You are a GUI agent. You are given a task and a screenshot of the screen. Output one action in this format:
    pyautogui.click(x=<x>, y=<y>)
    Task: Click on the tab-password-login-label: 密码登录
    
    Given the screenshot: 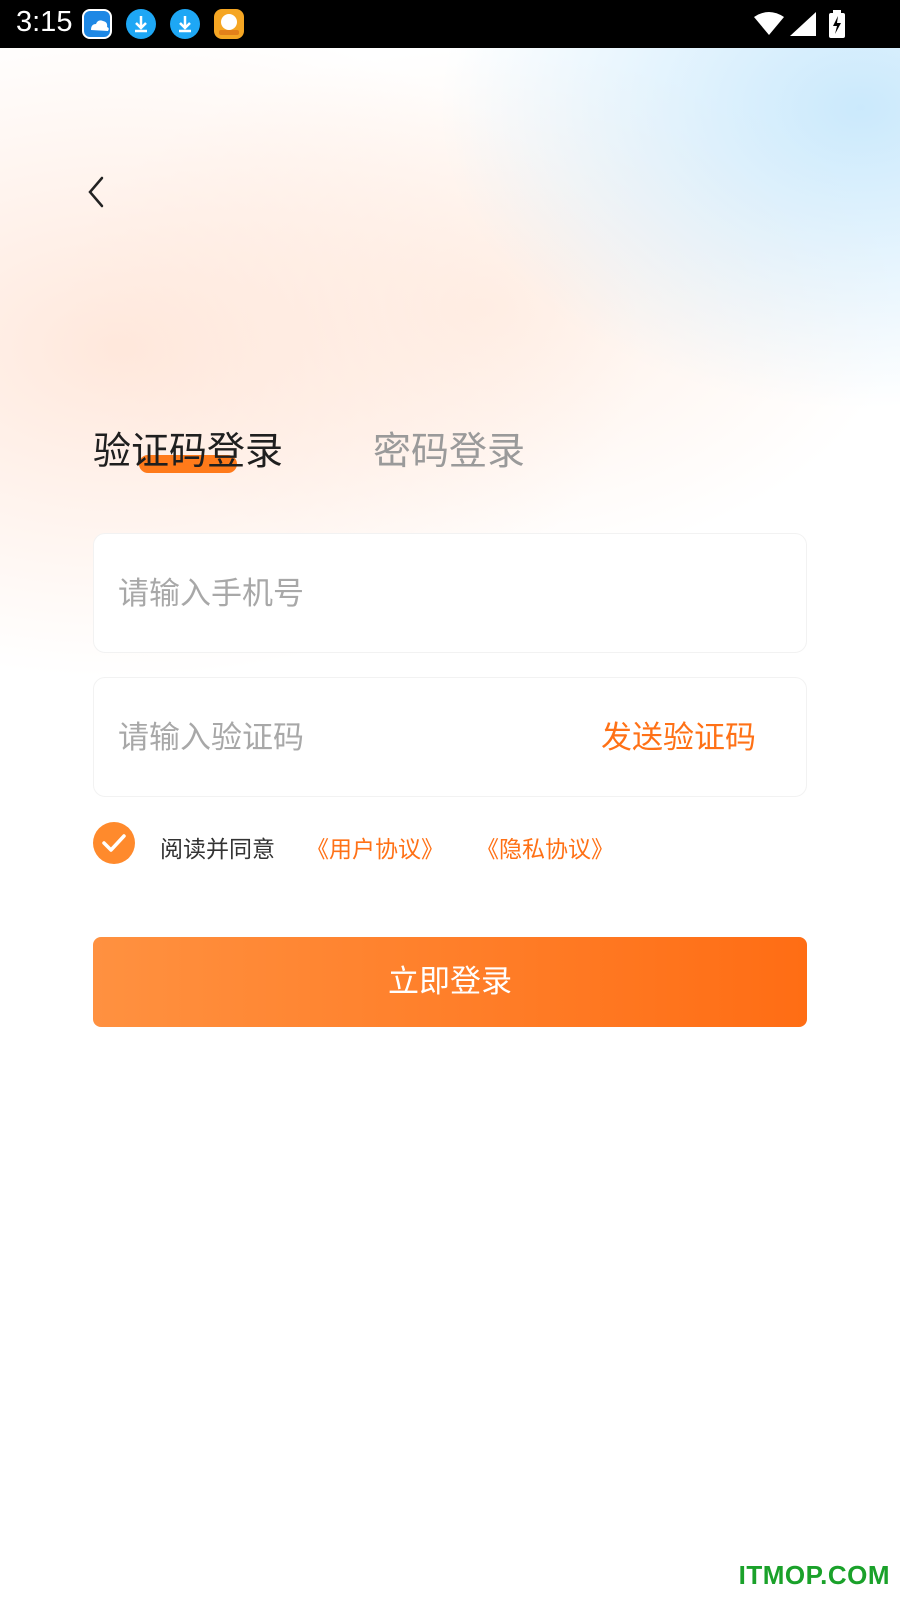 What is the action you would take?
    pyautogui.click(x=449, y=451)
    